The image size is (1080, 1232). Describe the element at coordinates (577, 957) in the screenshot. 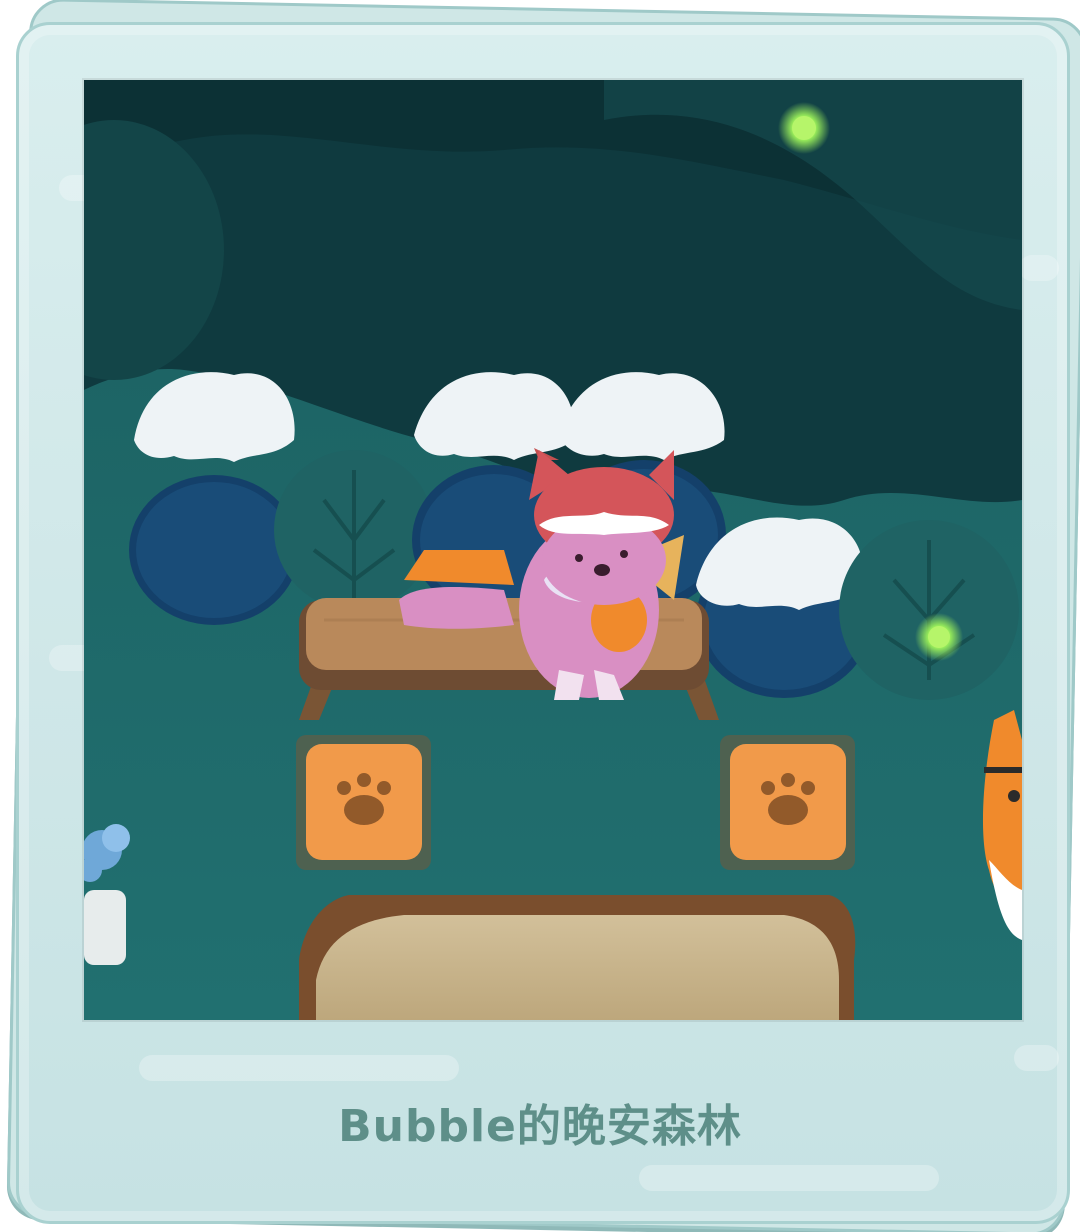

I see `rug-icon` at that location.